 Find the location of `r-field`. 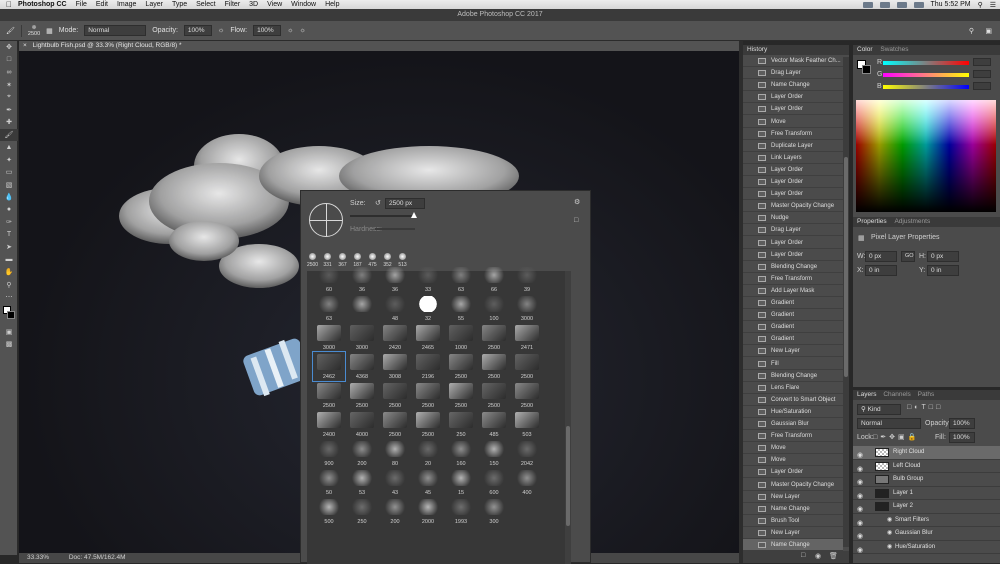

r-field is located at coordinates (982, 62).